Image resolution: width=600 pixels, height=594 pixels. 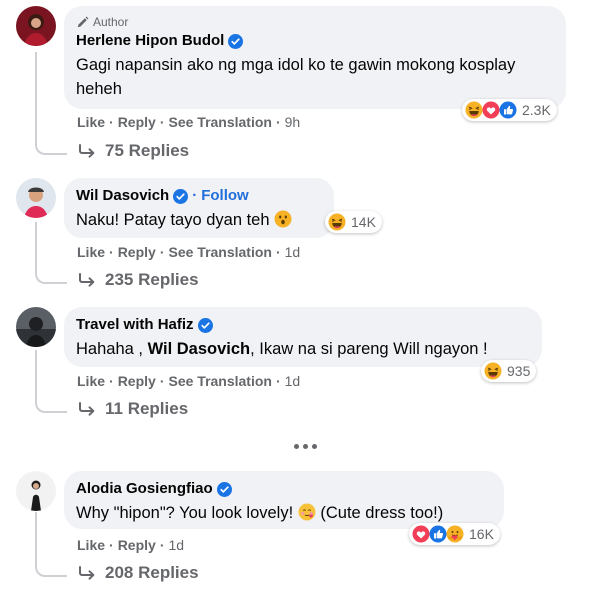 I want to click on reaction-count: 16K, so click(x=481, y=534).